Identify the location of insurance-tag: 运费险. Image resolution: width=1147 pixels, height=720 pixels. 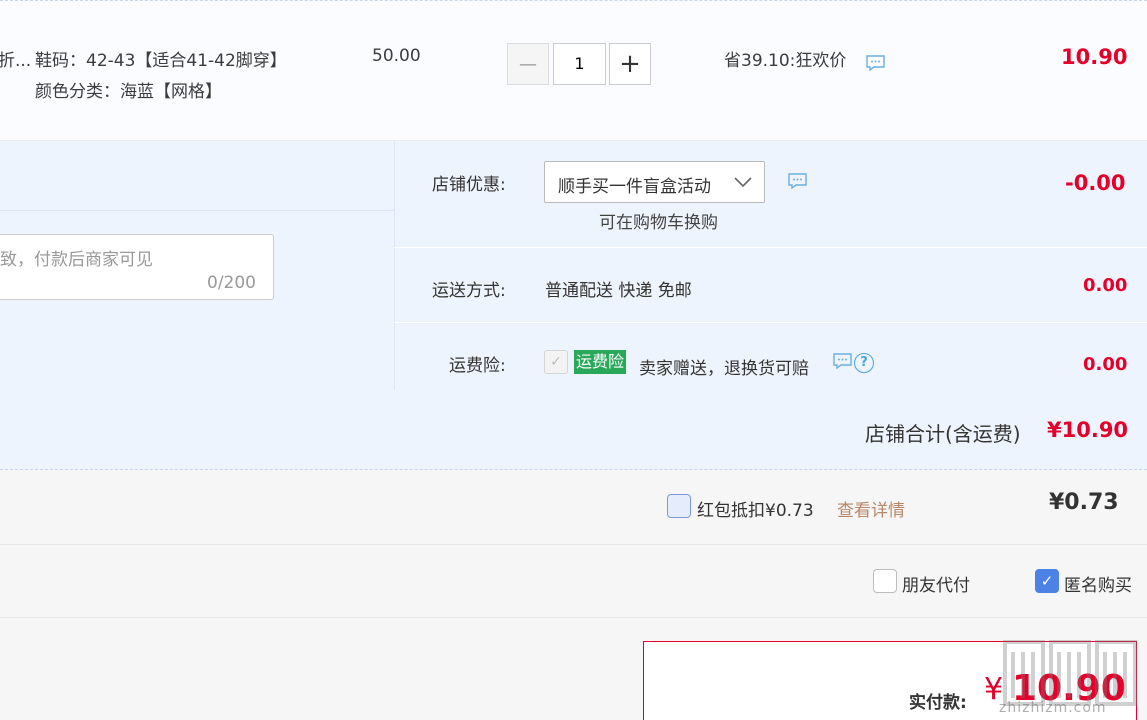
(600, 362).